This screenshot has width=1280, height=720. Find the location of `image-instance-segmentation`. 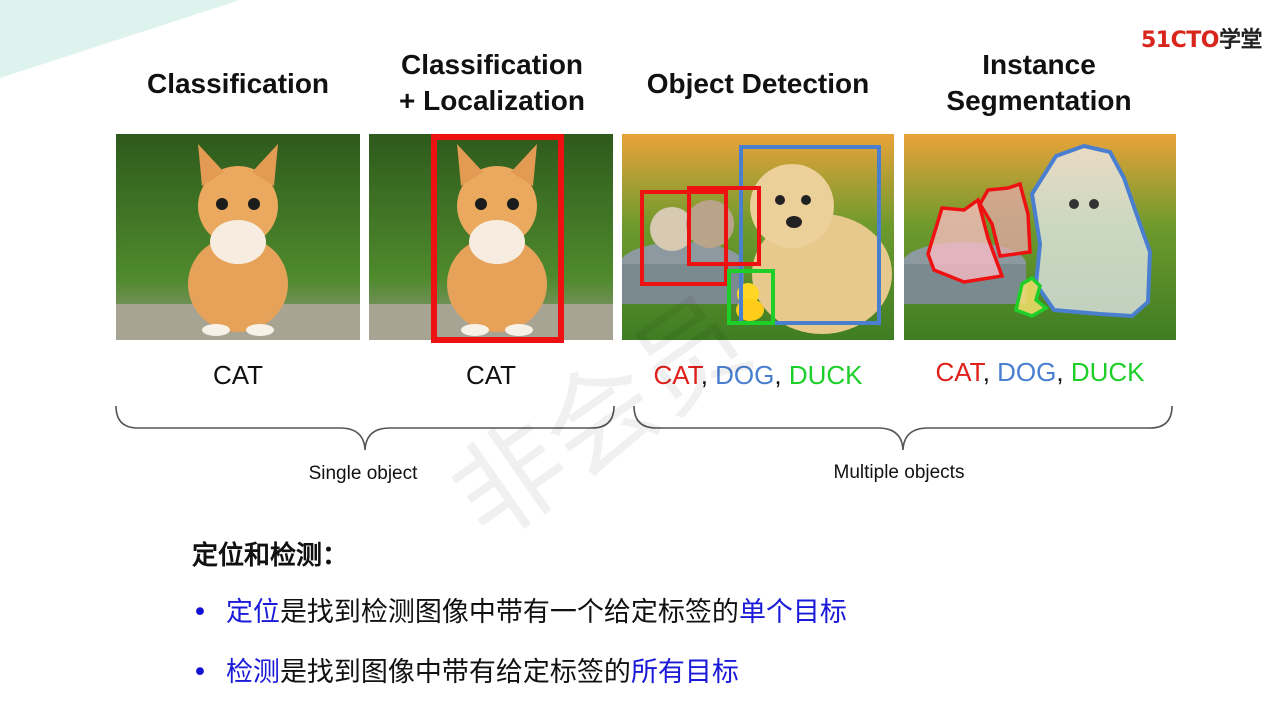

image-instance-segmentation is located at coordinates (1040, 237).